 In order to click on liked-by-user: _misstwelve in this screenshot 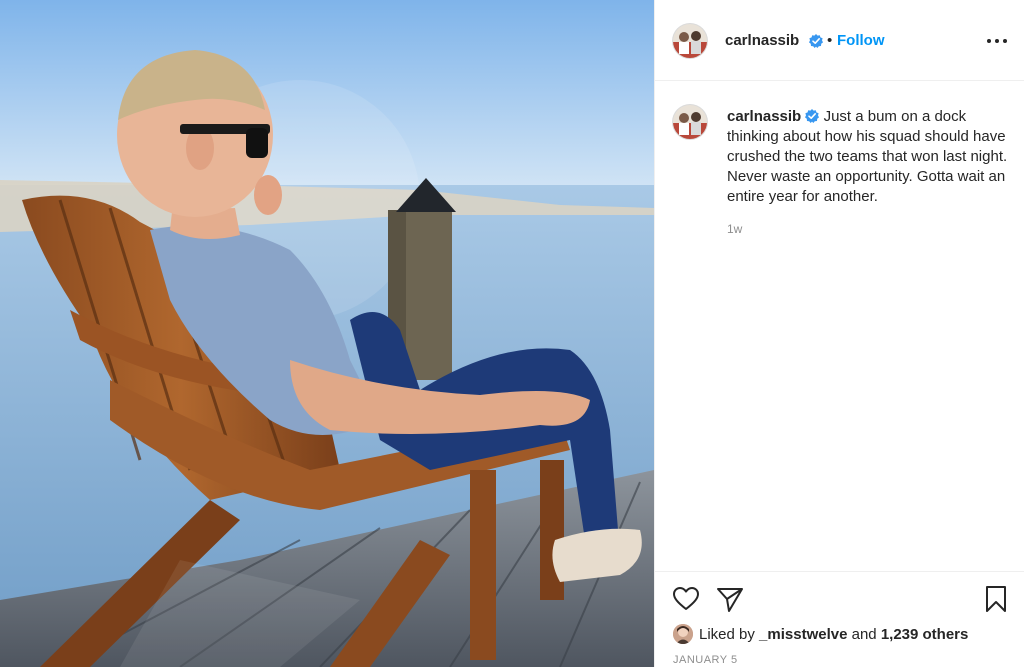, I will do `click(803, 634)`.